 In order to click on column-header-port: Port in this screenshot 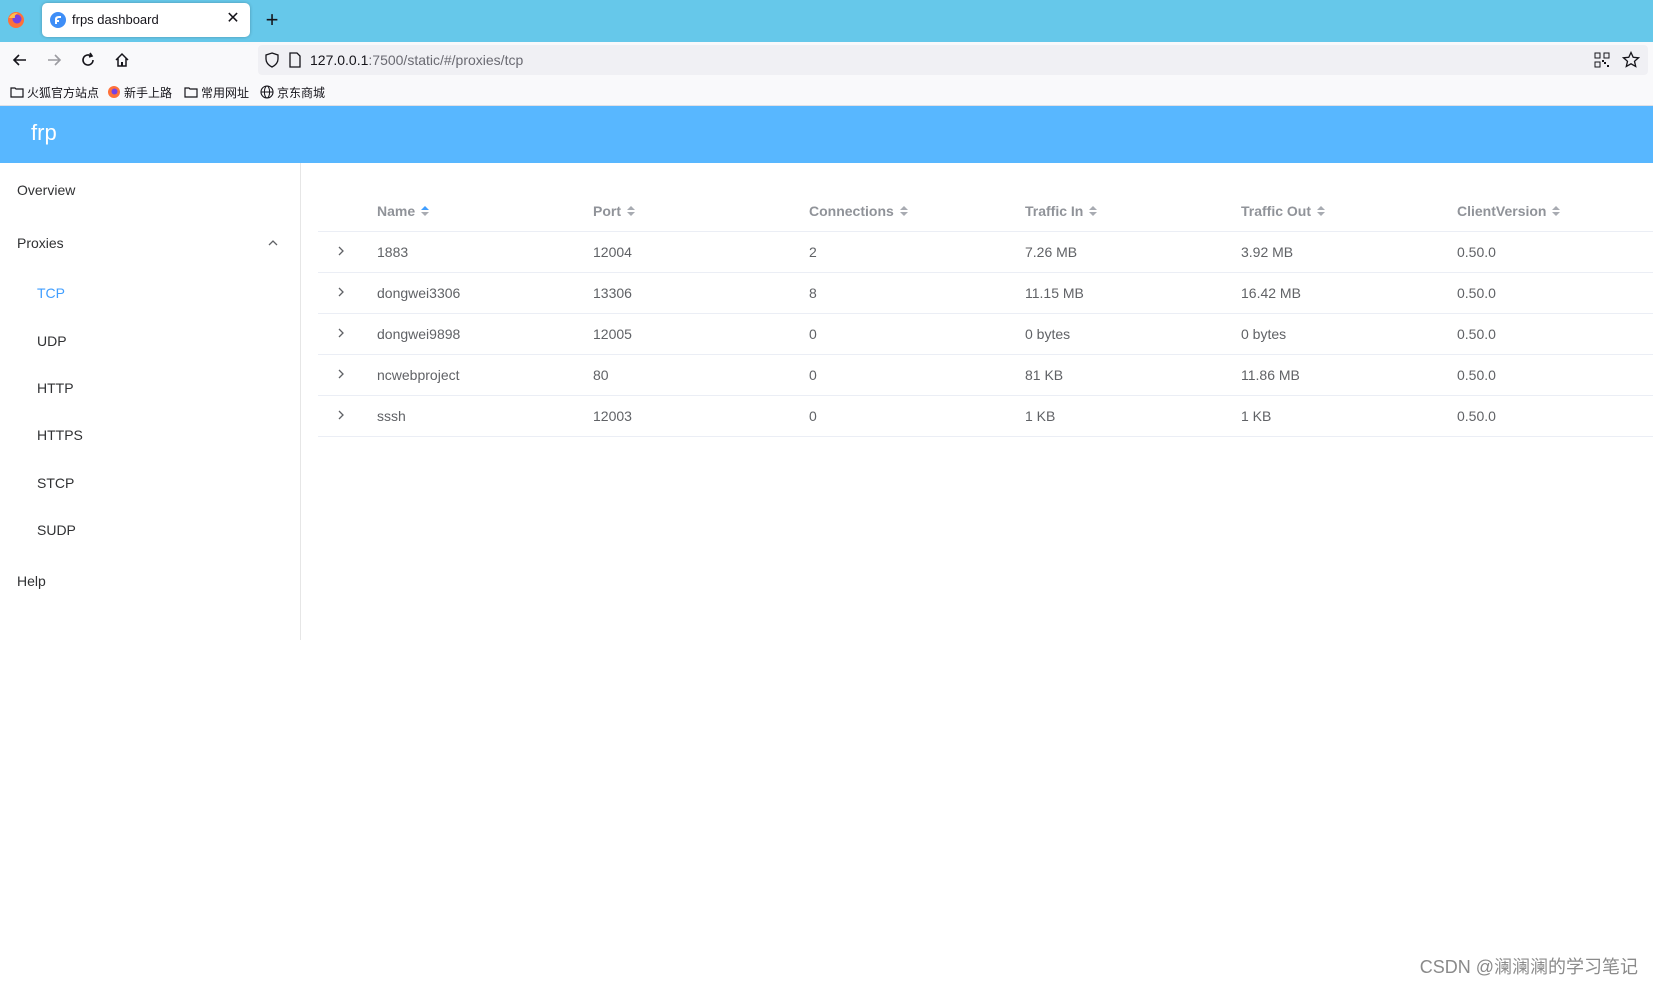, I will do `click(614, 211)`.